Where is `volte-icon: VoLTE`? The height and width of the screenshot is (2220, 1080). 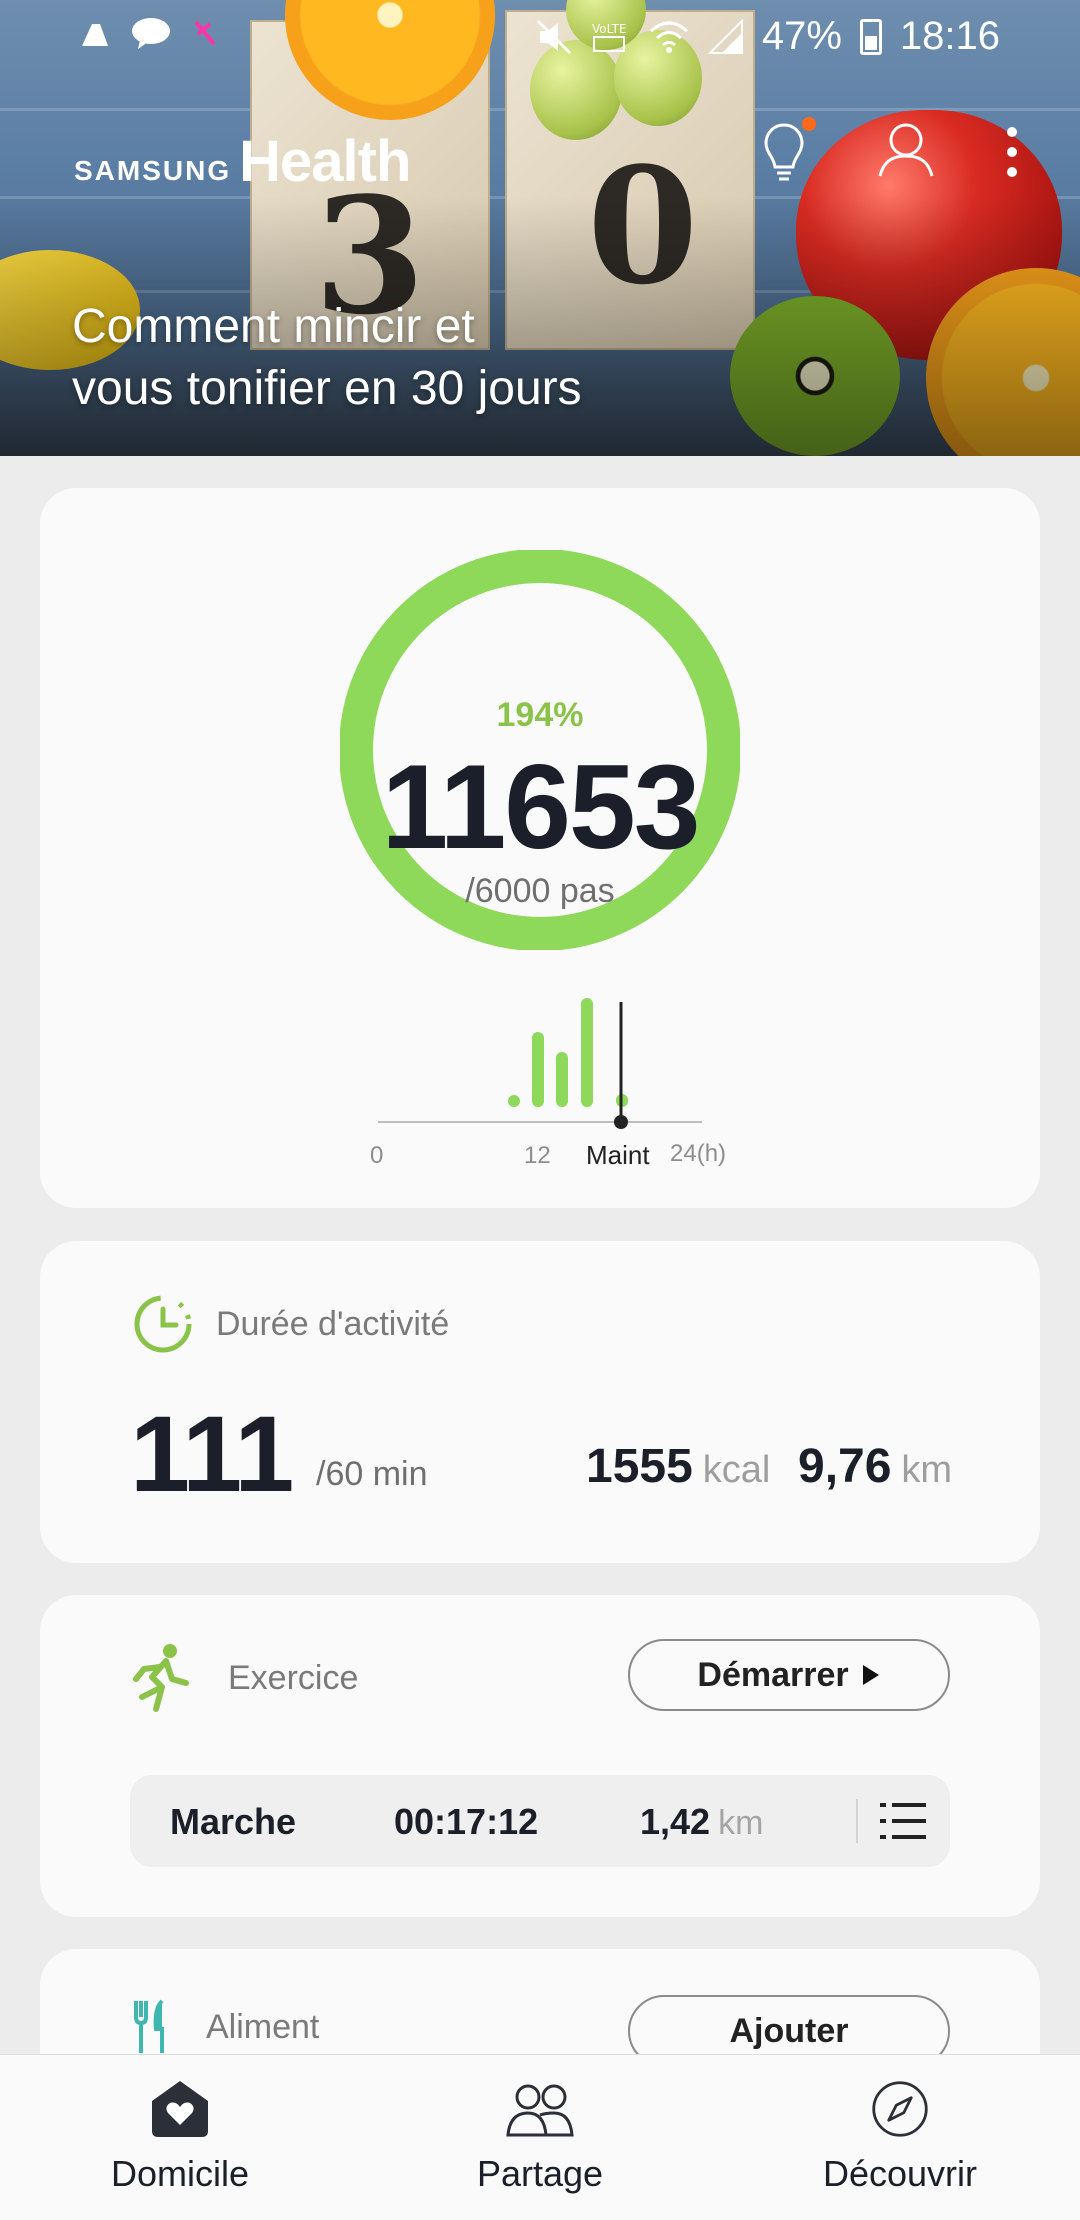
volte-icon: VoLTE is located at coordinates (609, 37).